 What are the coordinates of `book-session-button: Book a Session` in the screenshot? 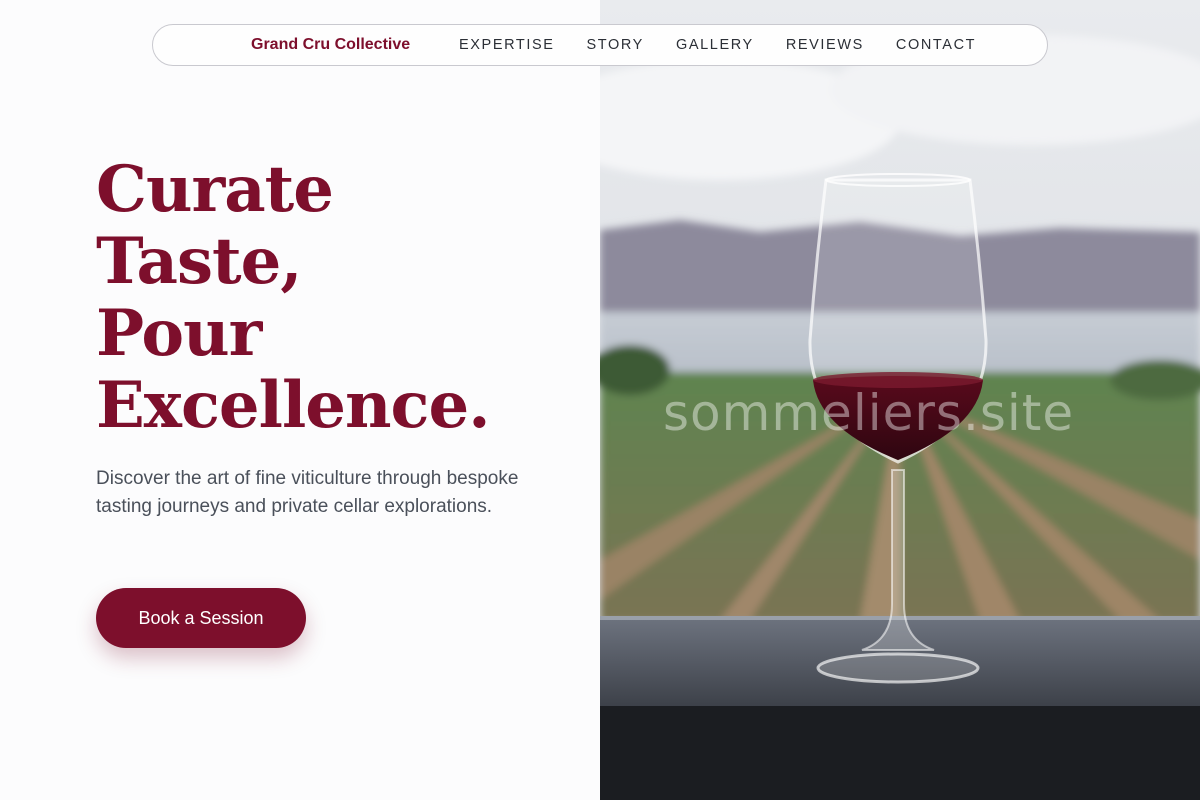 It's located at (201, 618).